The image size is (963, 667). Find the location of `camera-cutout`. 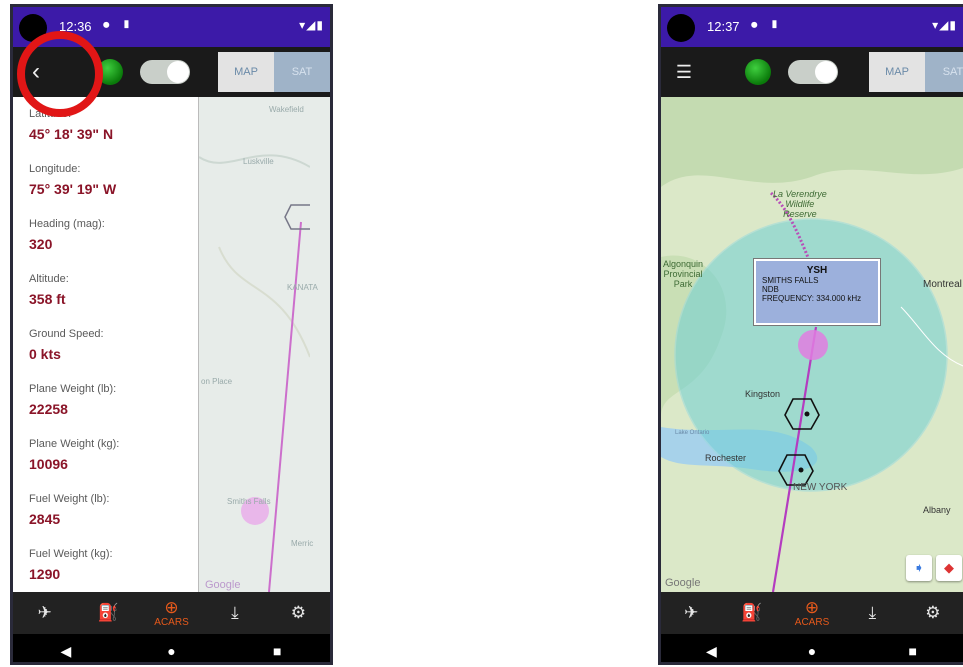

camera-cutout is located at coordinates (681, 28).